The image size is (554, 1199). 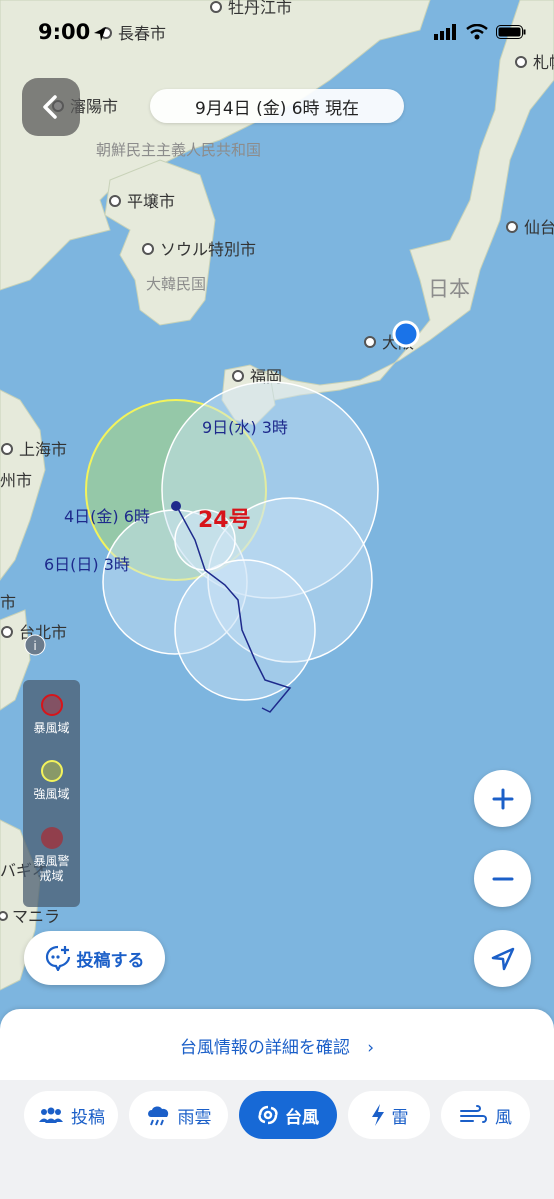 What do you see at coordinates (473, 1114) in the screenshot?
I see `wind-icon` at bounding box center [473, 1114].